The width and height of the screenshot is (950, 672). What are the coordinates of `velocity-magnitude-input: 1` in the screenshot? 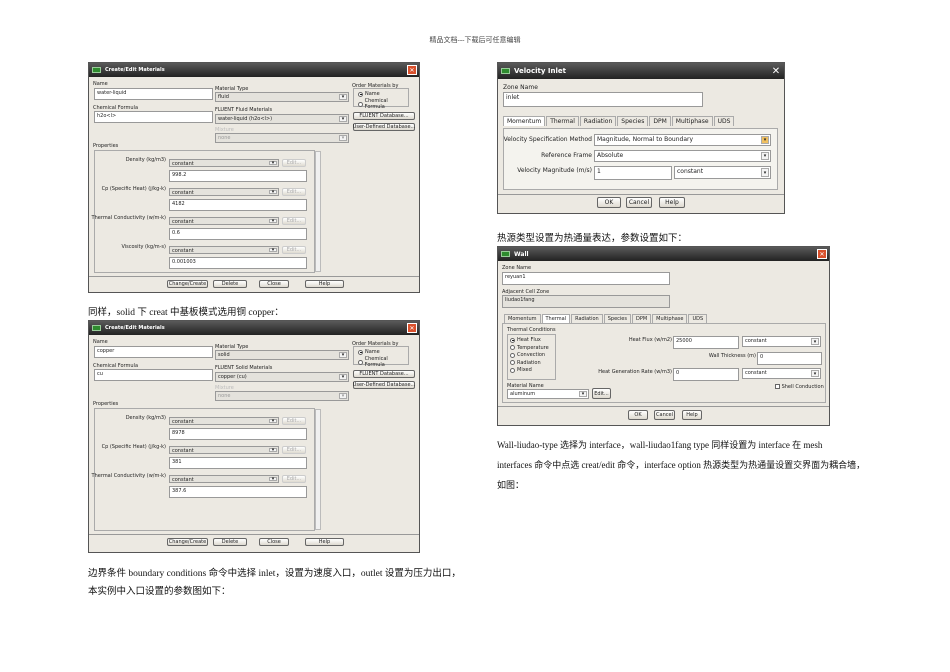 It's located at (633, 173).